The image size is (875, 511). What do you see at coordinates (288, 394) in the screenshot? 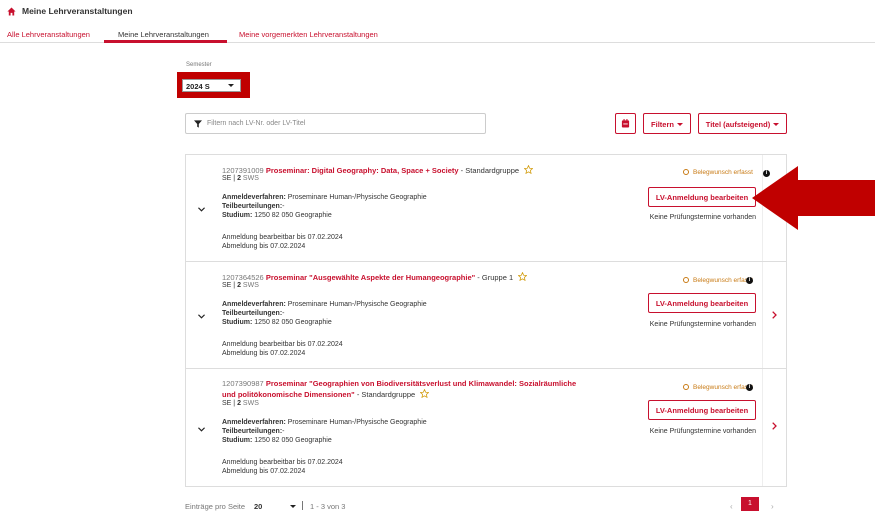
I see `course-title-link-line2: und politökonomische Dimensionen"` at bounding box center [288, 394].